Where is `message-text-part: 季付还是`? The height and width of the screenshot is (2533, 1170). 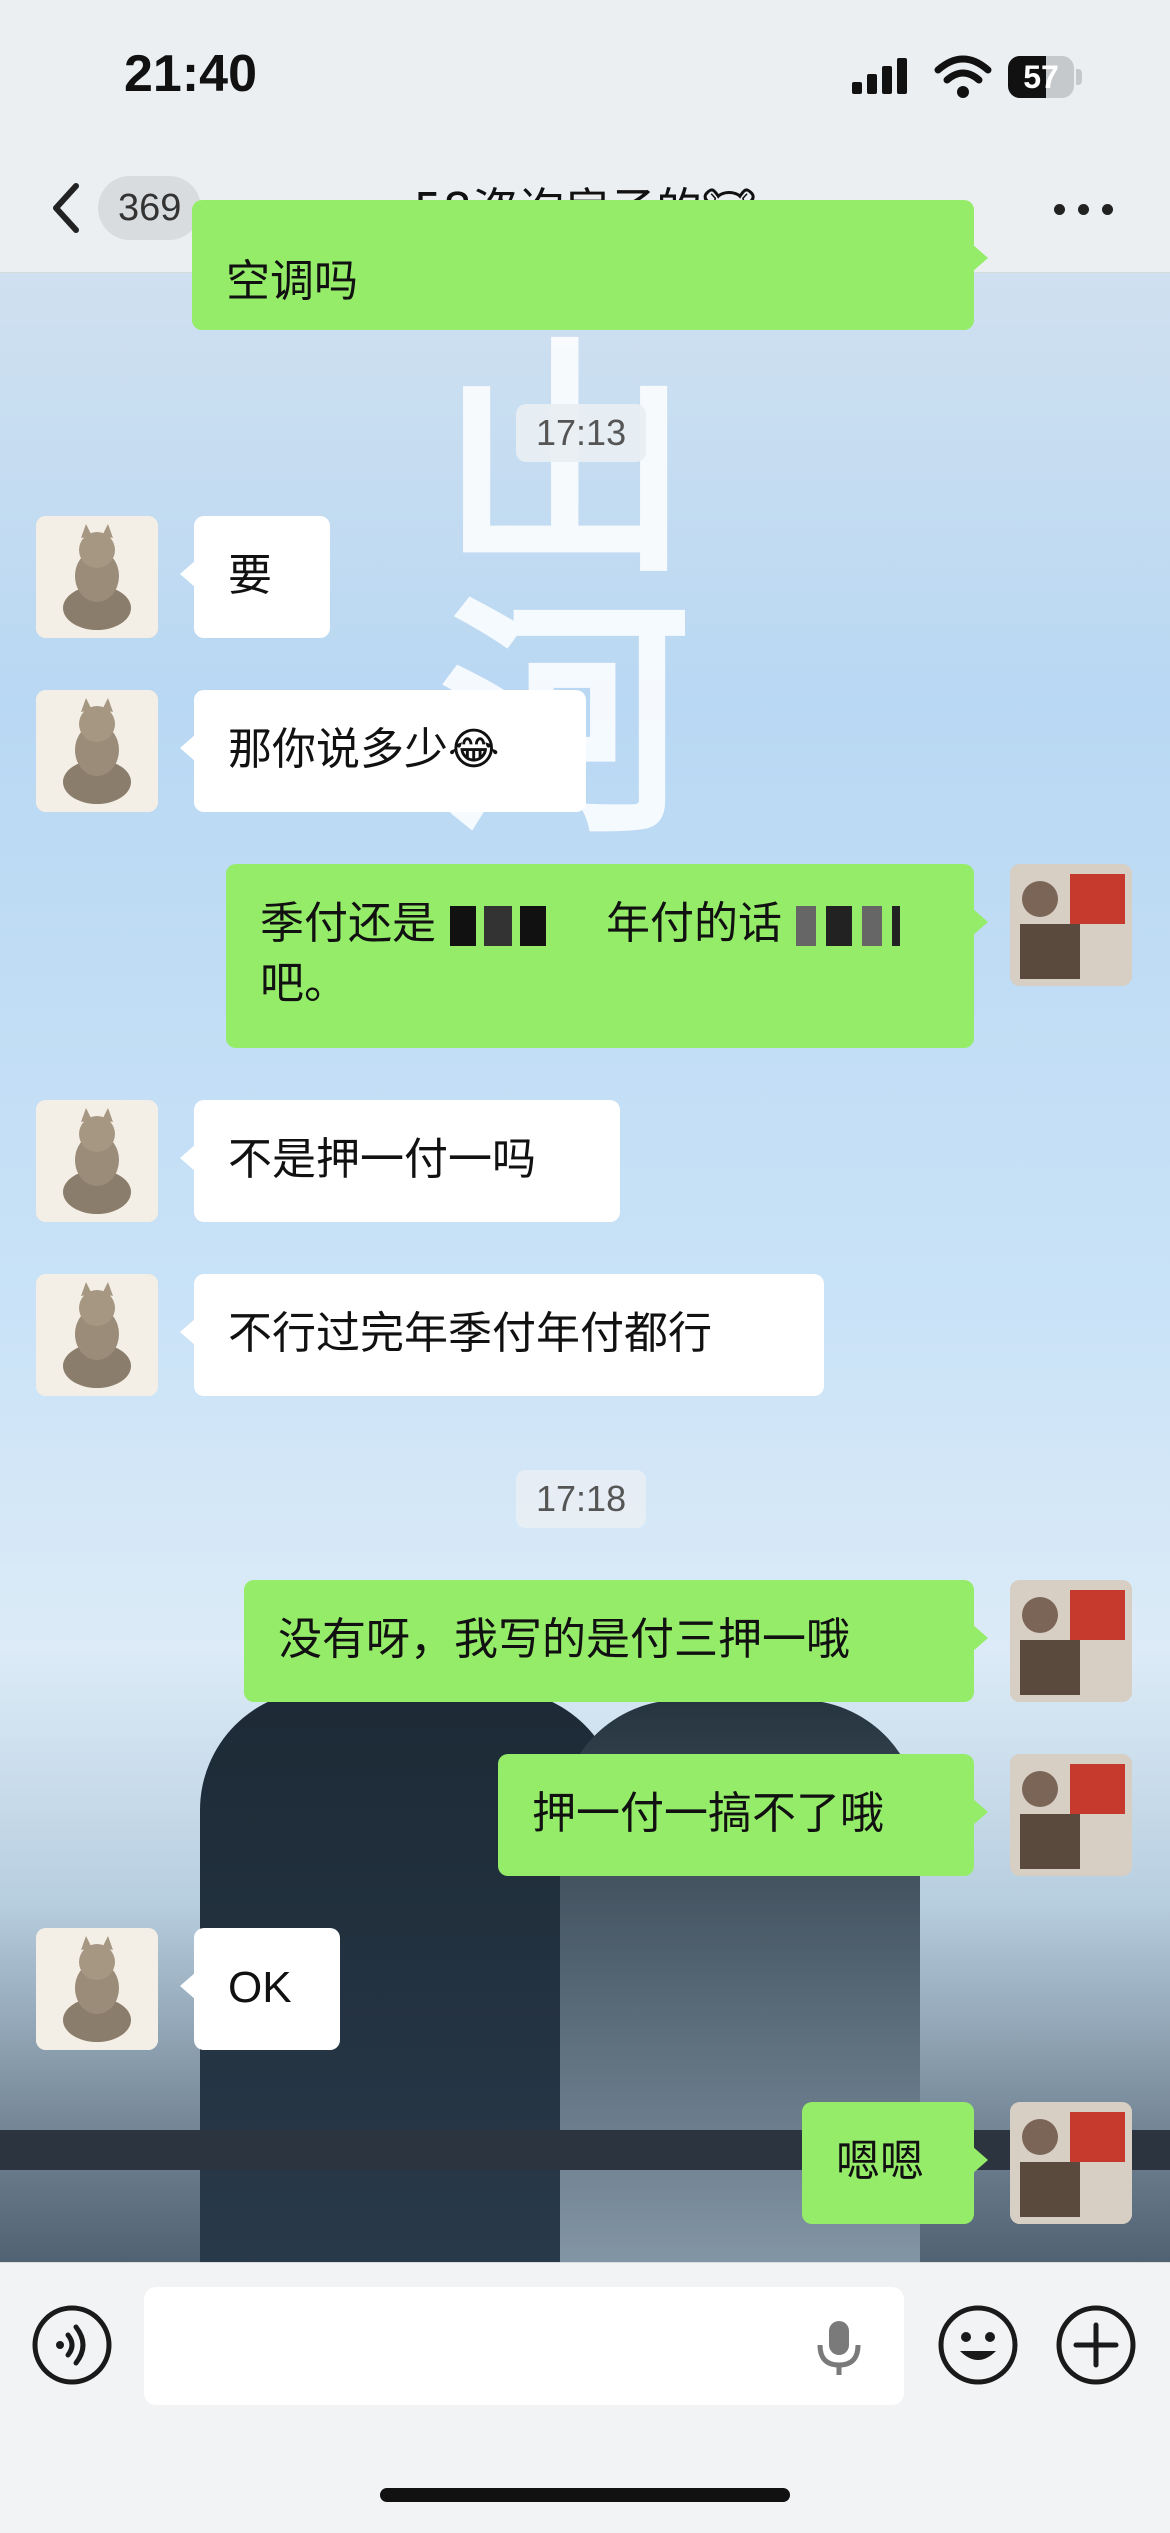 message-text-part: 季付还是 is located at coordinates (348, 923).